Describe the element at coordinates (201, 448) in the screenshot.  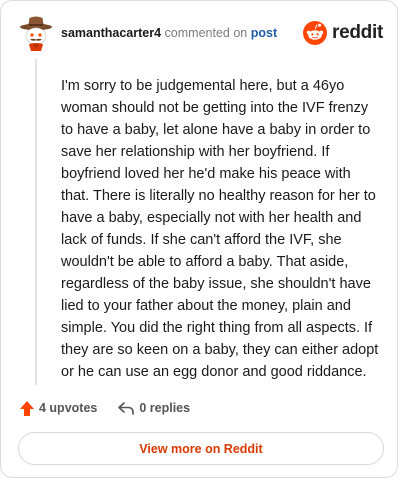
I see `view-more-button: View more on Reddit` at that location.